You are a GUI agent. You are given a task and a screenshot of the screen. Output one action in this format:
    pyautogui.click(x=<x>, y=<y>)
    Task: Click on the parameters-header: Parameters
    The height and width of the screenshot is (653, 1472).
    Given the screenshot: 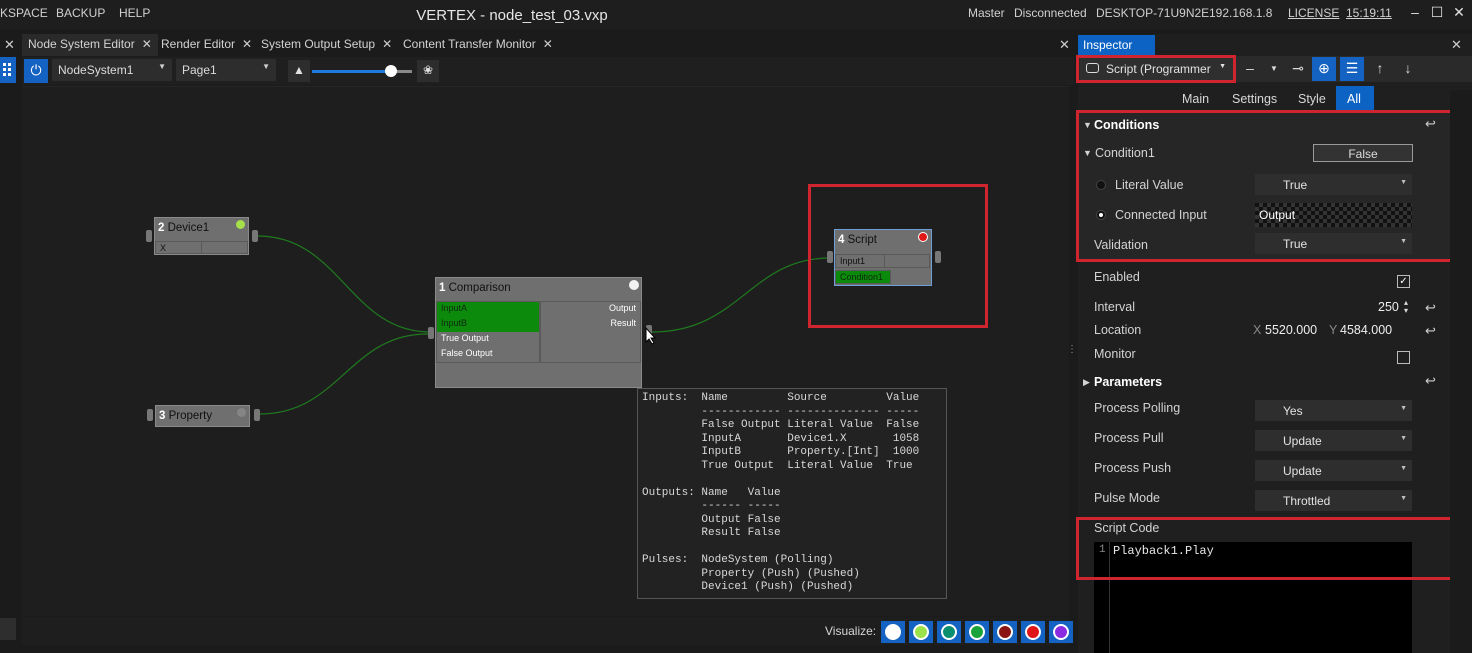 What is the action you would take?
    pyautogui.click(x=1128, y=382)
    